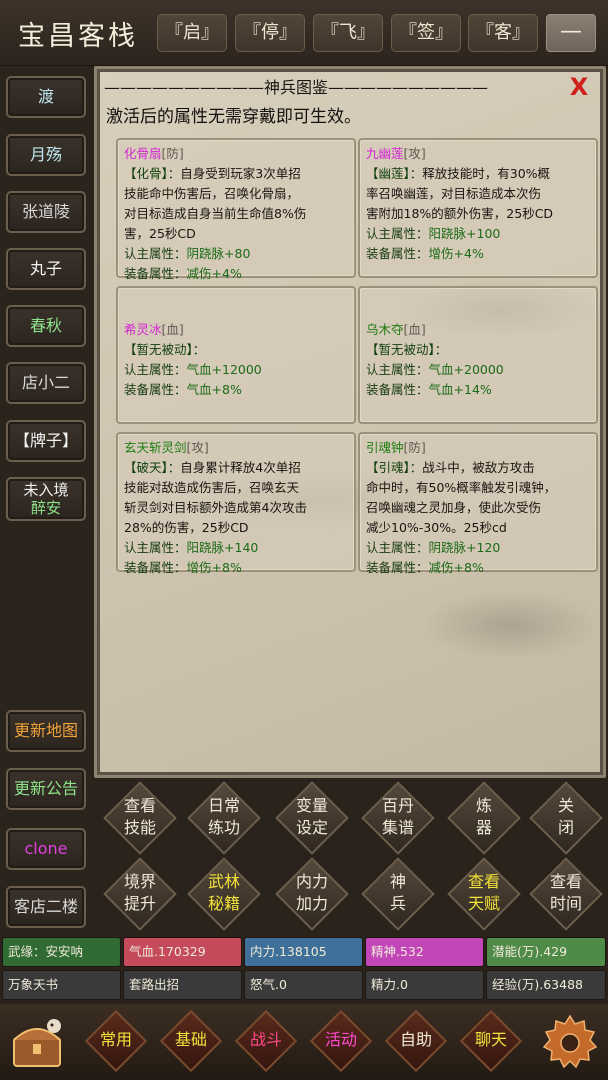 The width and height of the screenshot is (608, 1080). What do you see at coordinates (454, 193) in the screenshot?
I see `skill-desc: 率召唤幽莲，对目标造成本次伤` at bounding box center [454, 193].